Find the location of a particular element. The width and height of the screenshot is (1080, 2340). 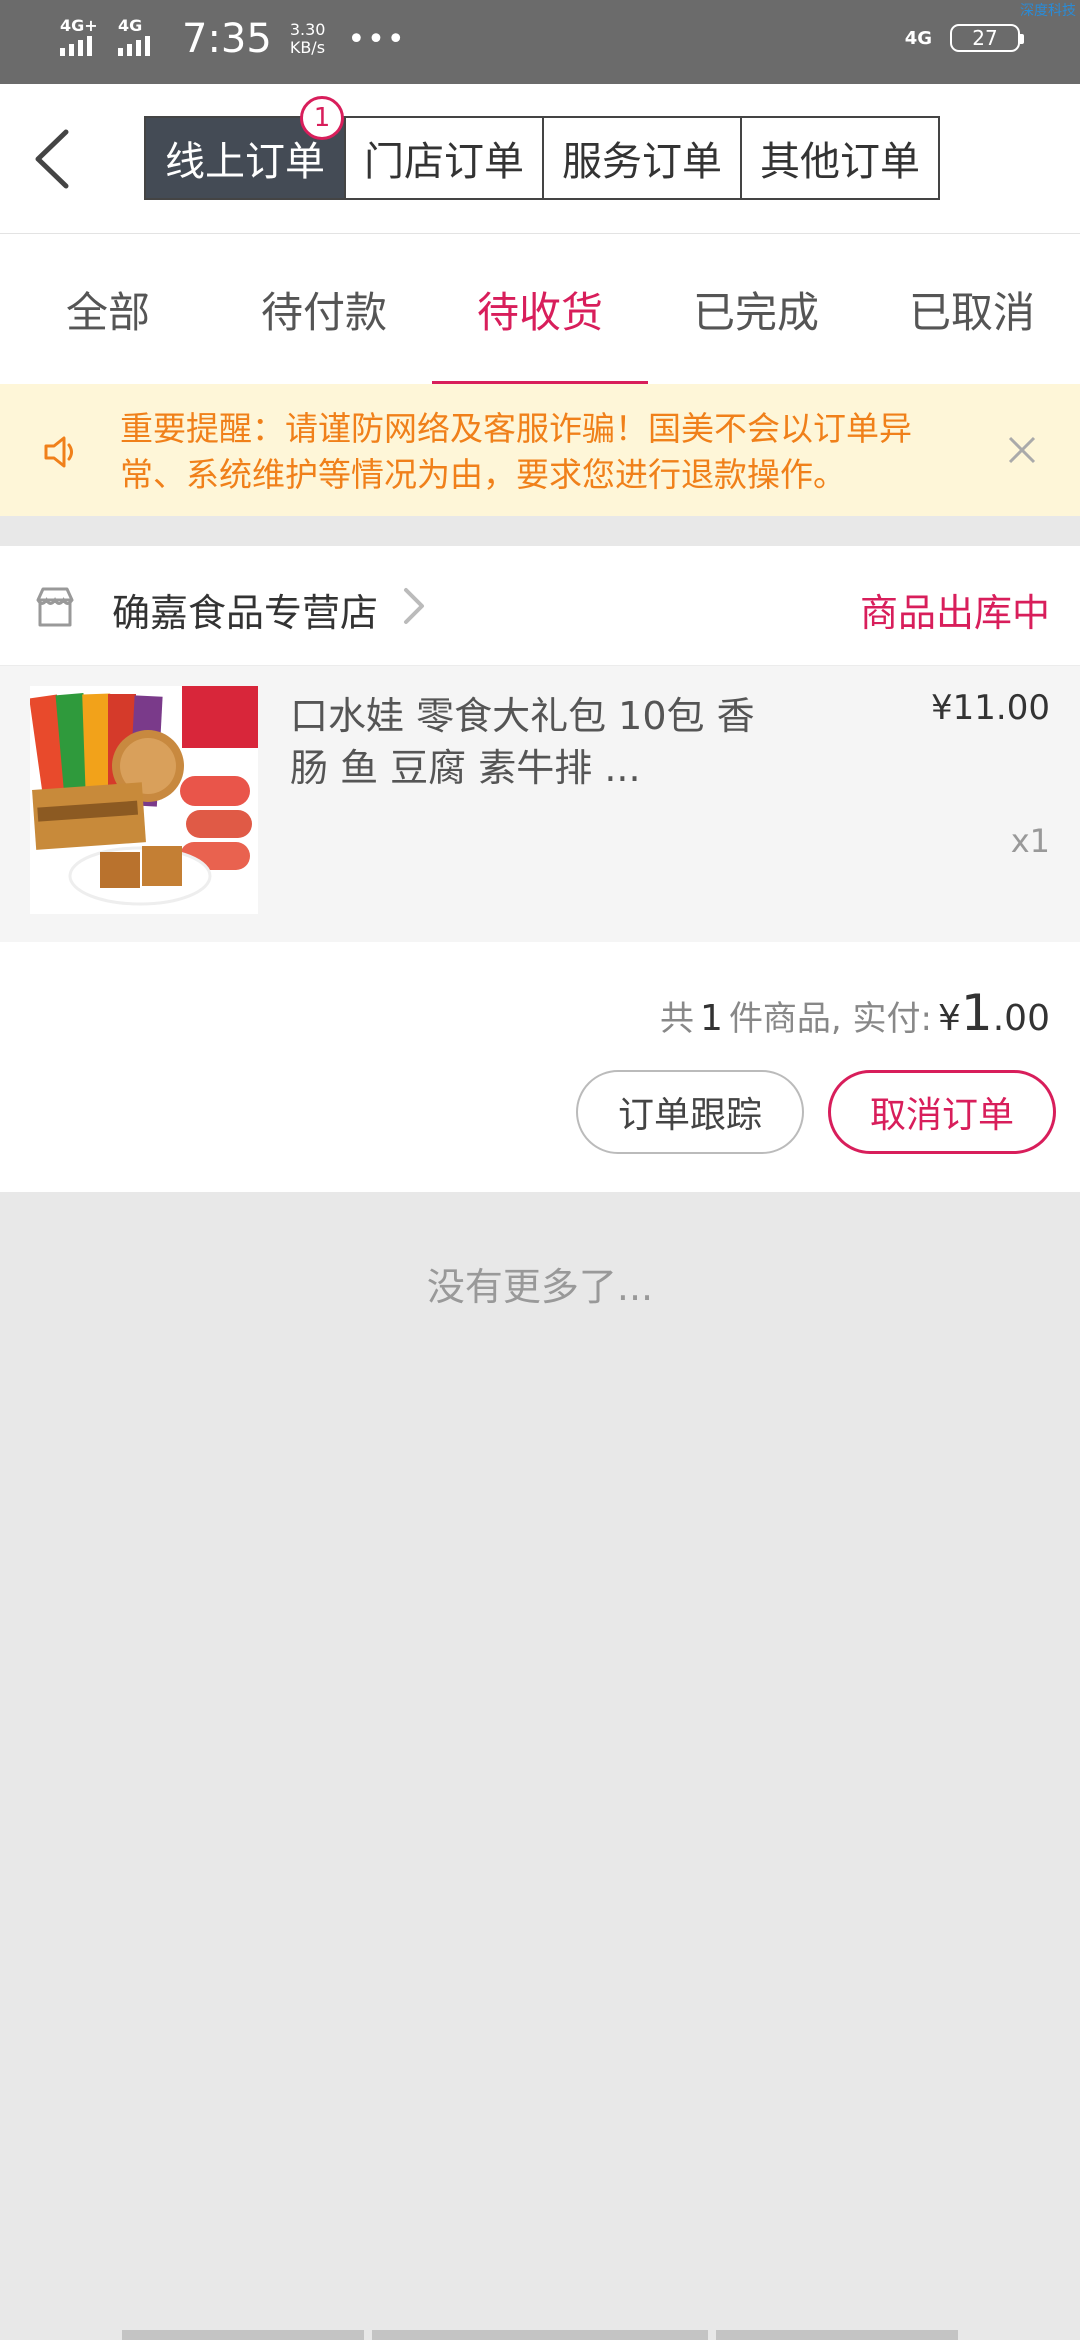

order-status-tabs: 全部 待付款 待收货 已完成 已取消 is located at coordinates (540, 309).